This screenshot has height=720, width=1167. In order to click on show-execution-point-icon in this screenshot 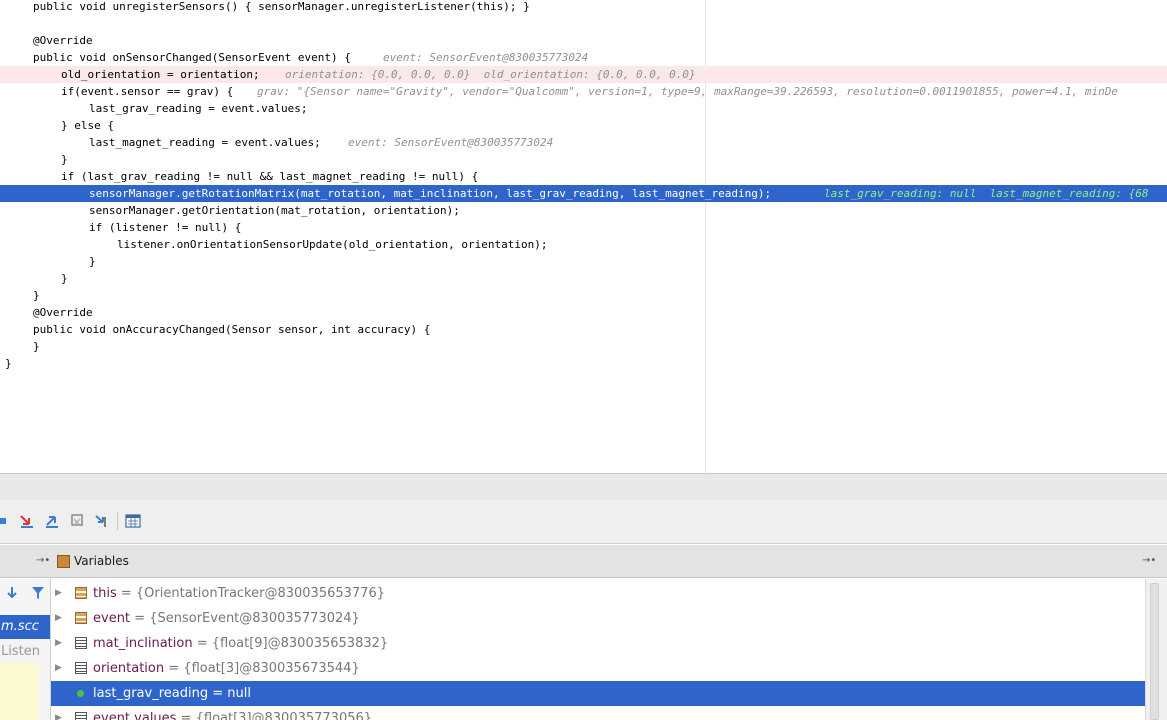, I will do `click(8, 521)`.